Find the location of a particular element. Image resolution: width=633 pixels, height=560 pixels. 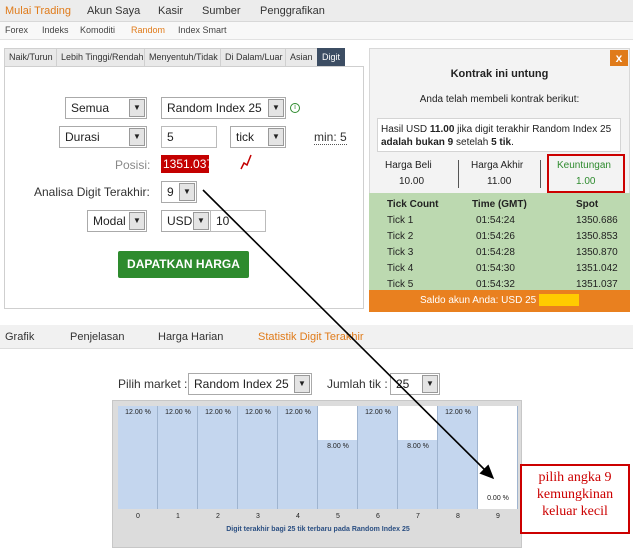

amount-input: 10 is located at coordinates (238, 221).